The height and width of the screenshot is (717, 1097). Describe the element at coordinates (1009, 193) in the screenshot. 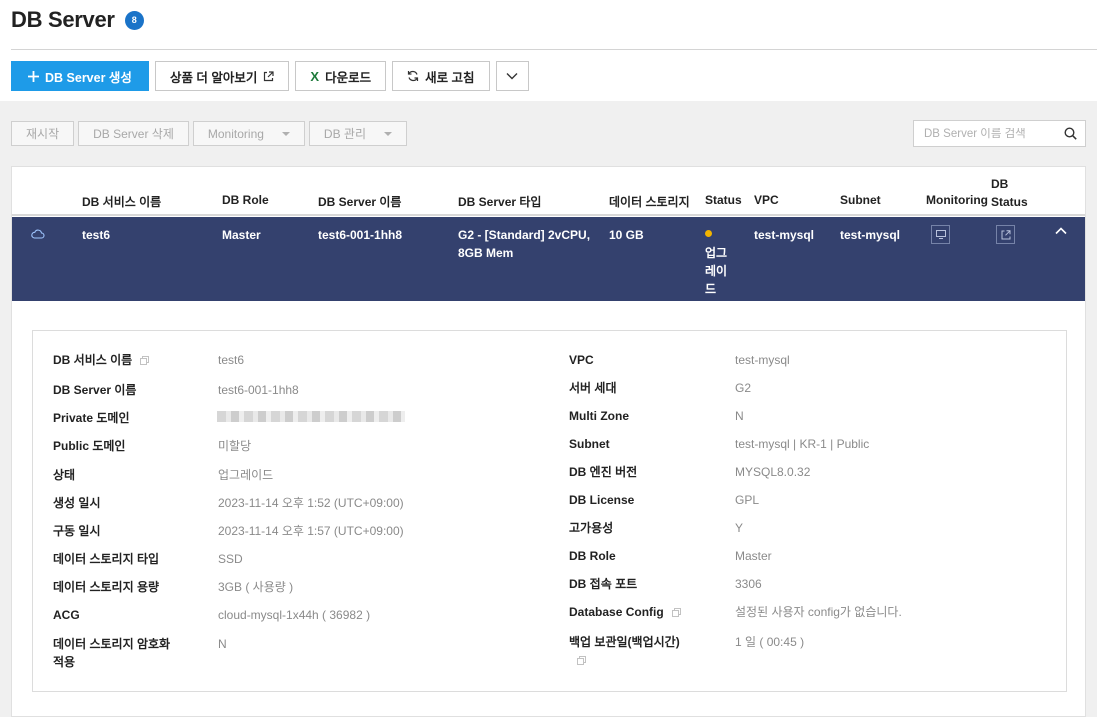

I see `header-db-status: DB Status` at that location.